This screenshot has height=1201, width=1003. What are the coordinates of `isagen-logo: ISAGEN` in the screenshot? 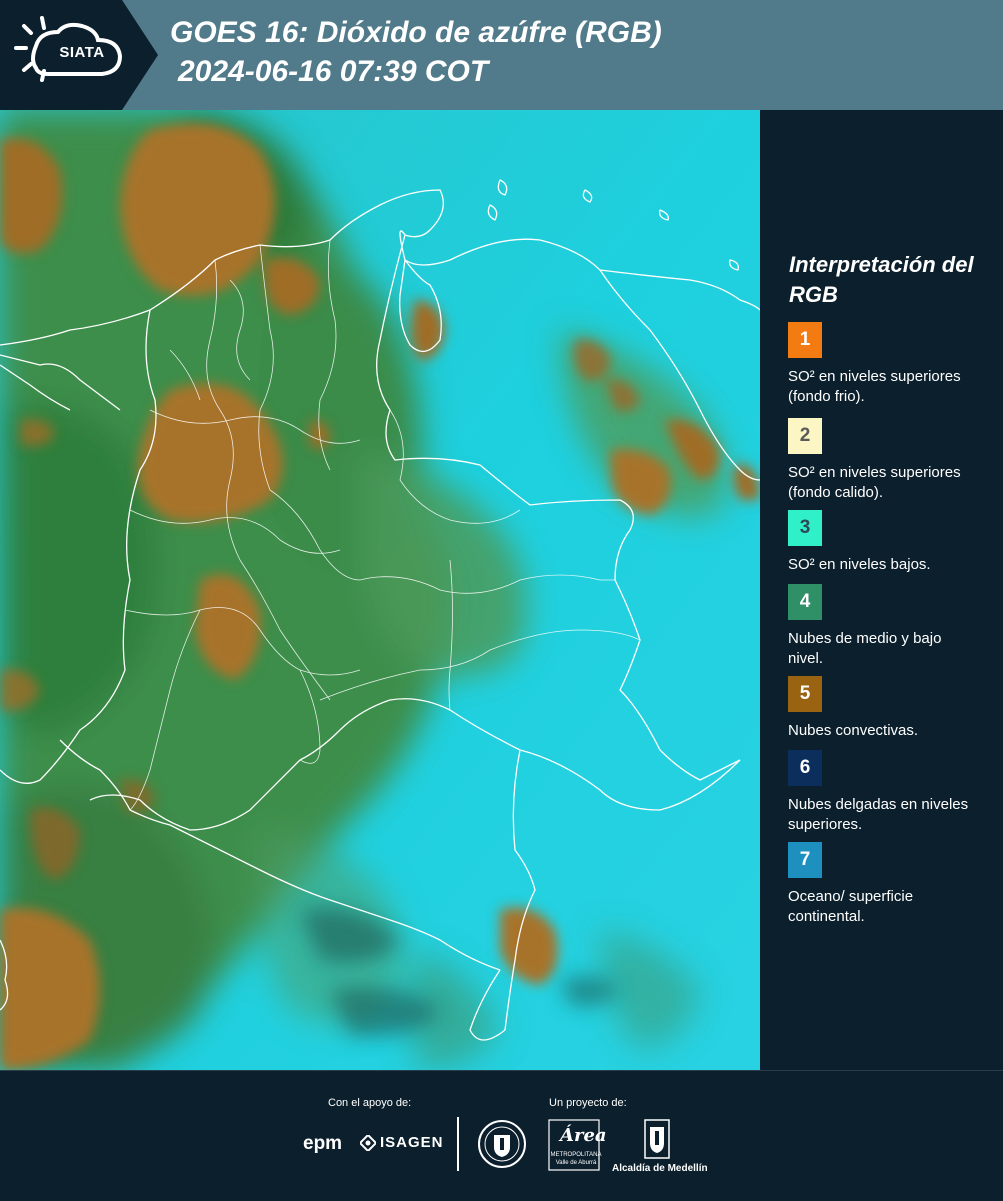 It's located at (402, 1142).